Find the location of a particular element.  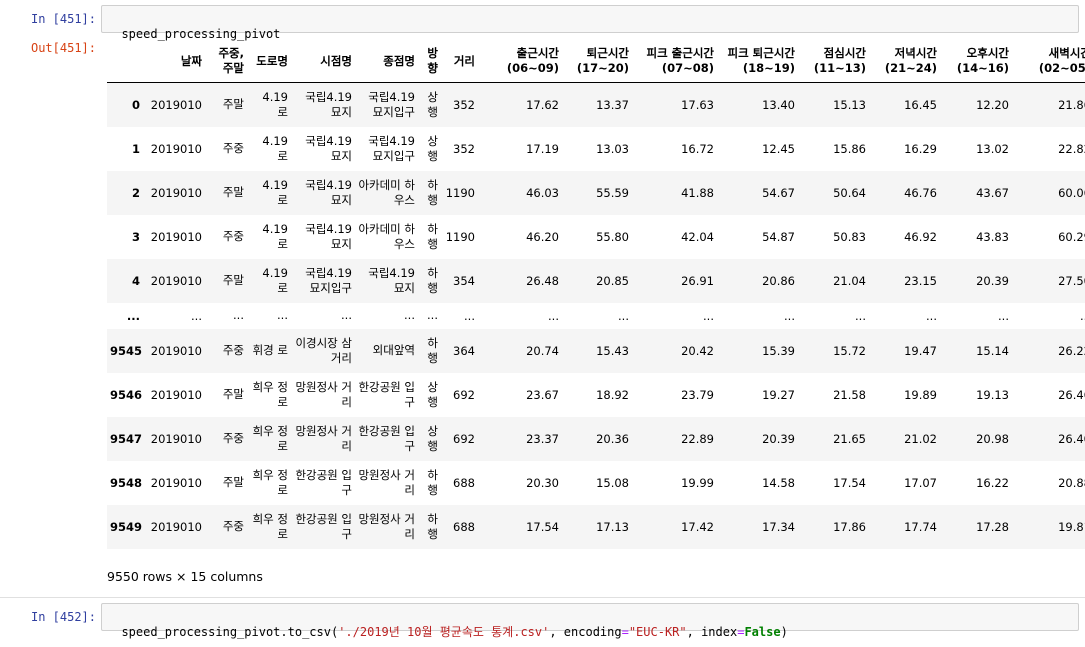

row-index: 9549 is located at coordinates (126, 526).